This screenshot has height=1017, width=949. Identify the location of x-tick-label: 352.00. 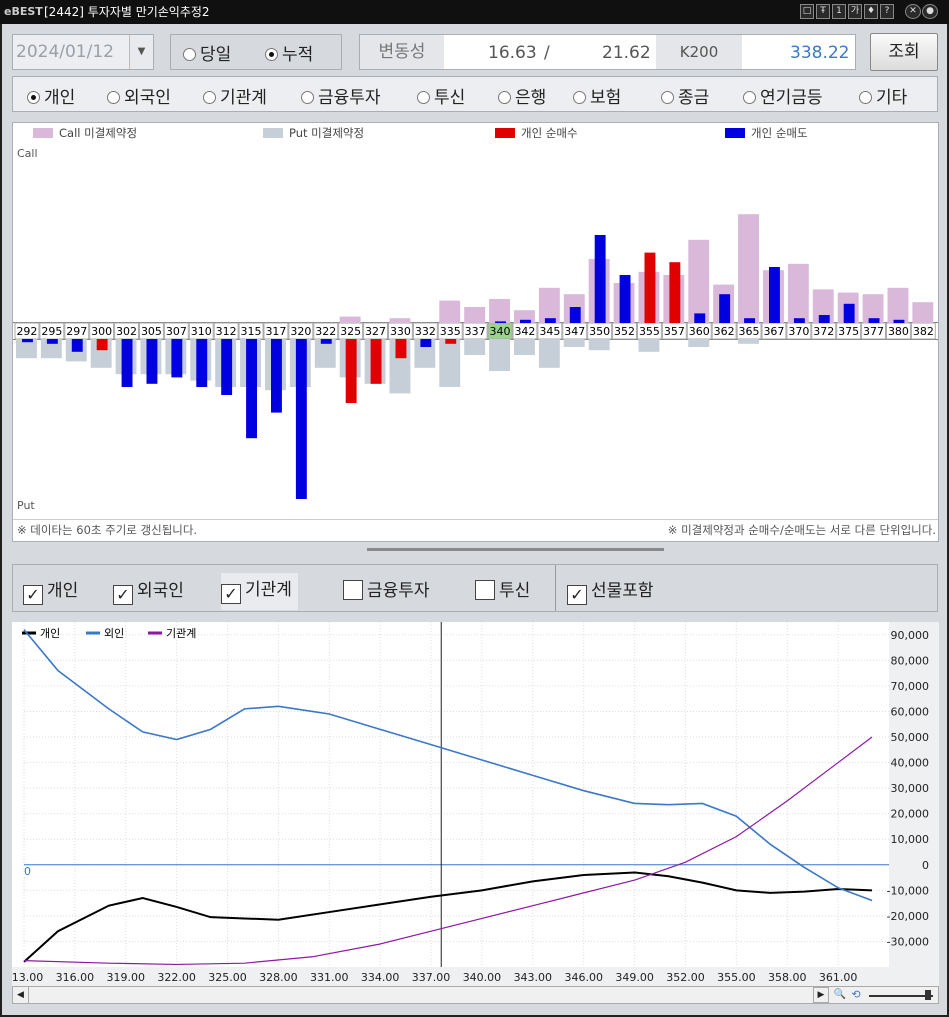
(685, 977).